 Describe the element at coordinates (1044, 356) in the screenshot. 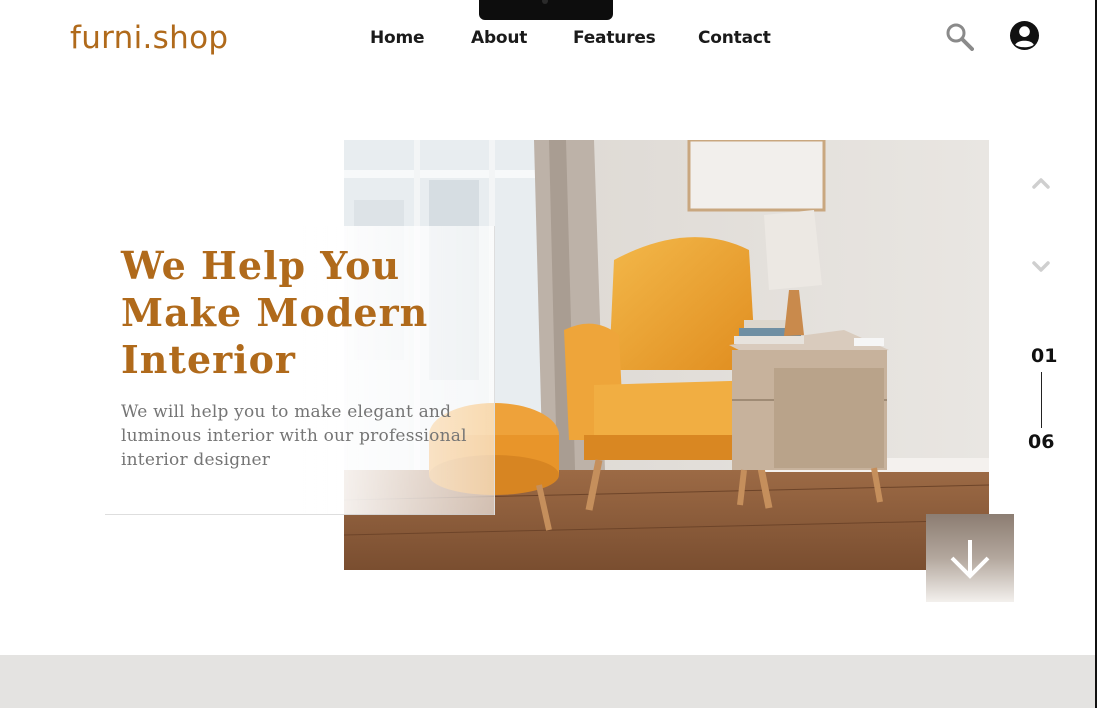

I see `slide-current-number: 01` at that location.